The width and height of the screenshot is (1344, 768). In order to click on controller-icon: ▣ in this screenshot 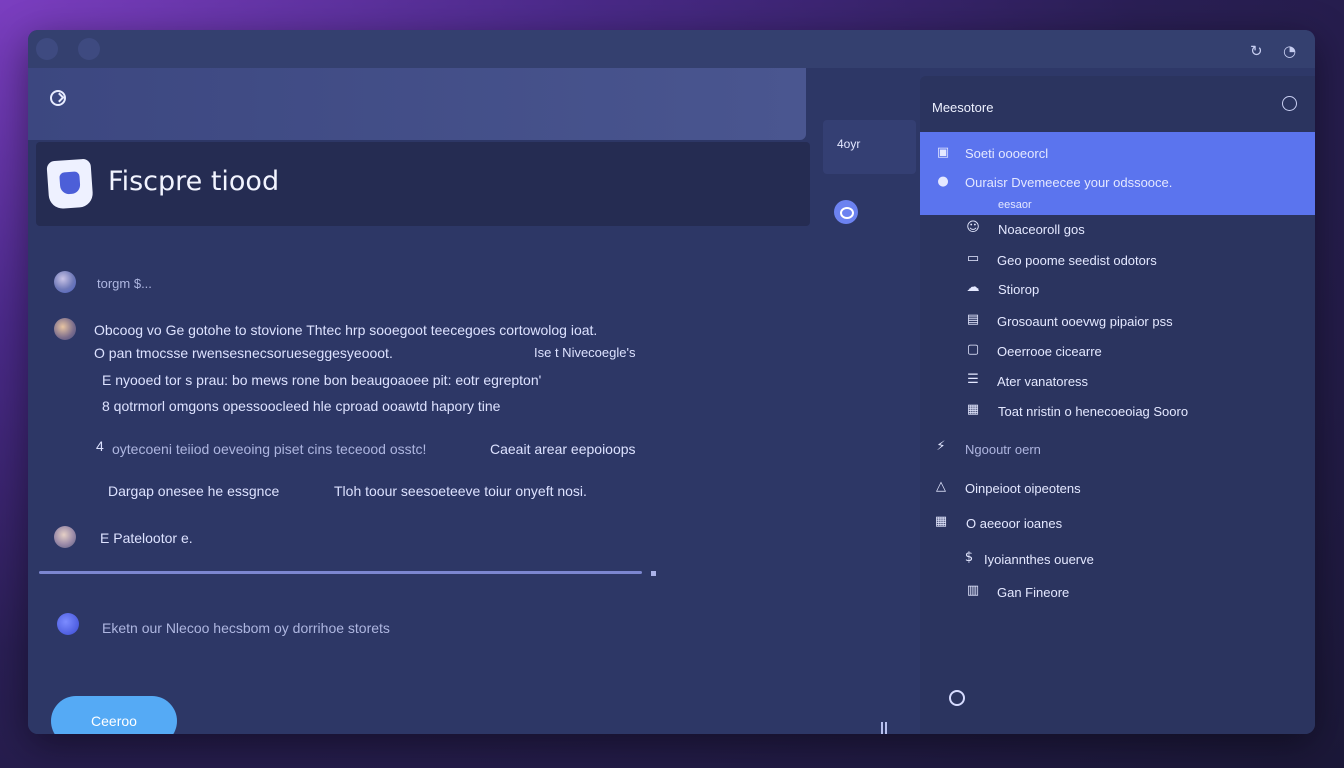, I will do `click(943, 152)`.